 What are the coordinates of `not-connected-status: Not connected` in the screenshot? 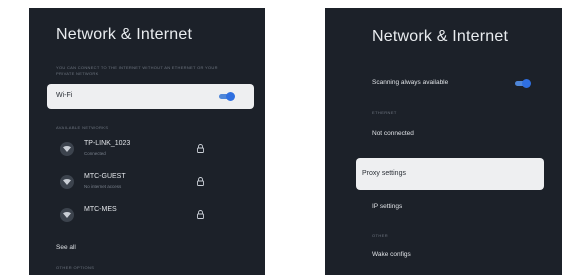 It's located at (393, 133).